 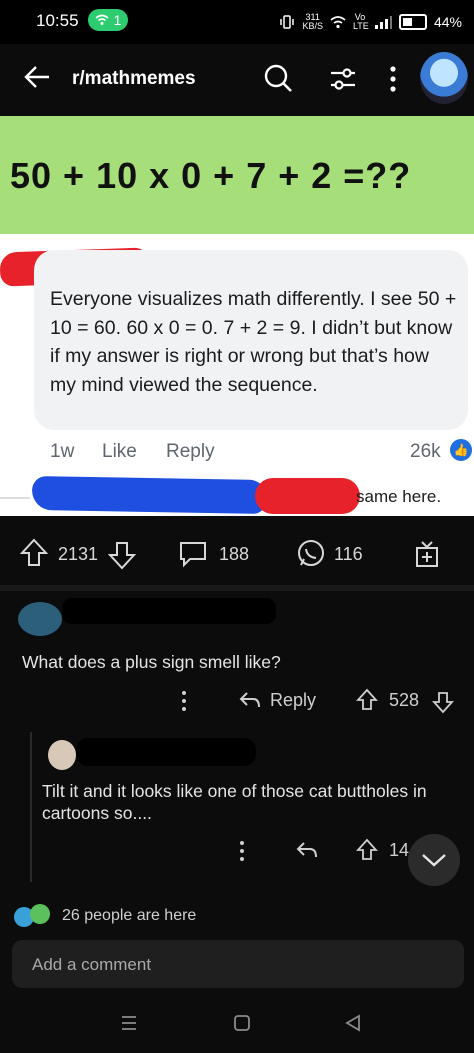 What do you see at coordinates (129, 1023) in the screenshot?
I see `recent-apps-icon` at bounding box center [129, 1023].